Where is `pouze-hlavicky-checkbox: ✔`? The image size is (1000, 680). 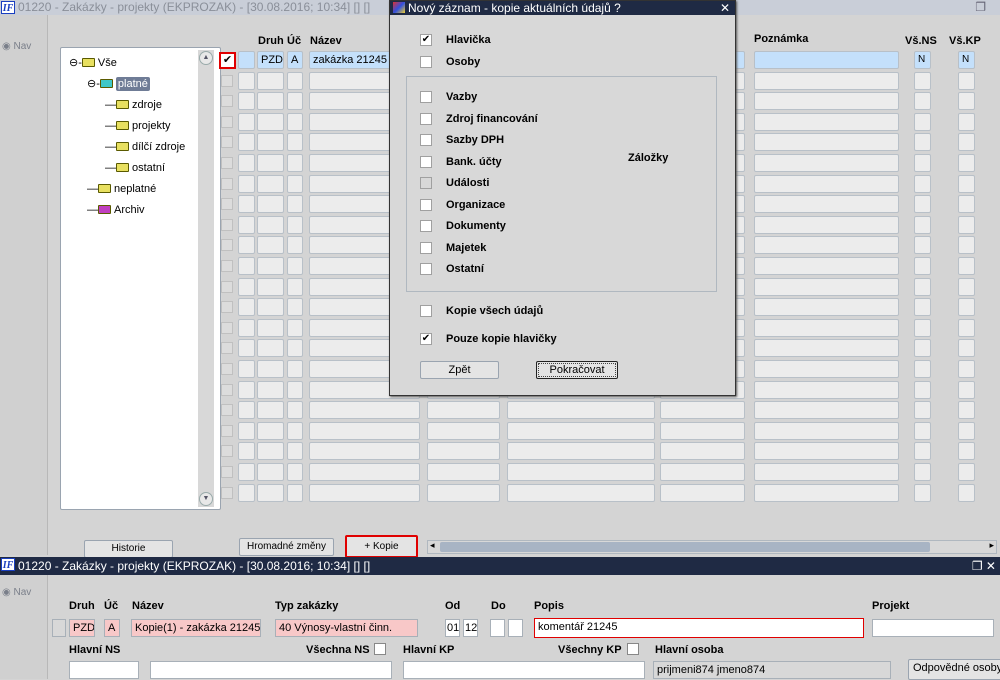 pouze-hlavicky-checkbox: ✔ is located at coordinates (426, 339).